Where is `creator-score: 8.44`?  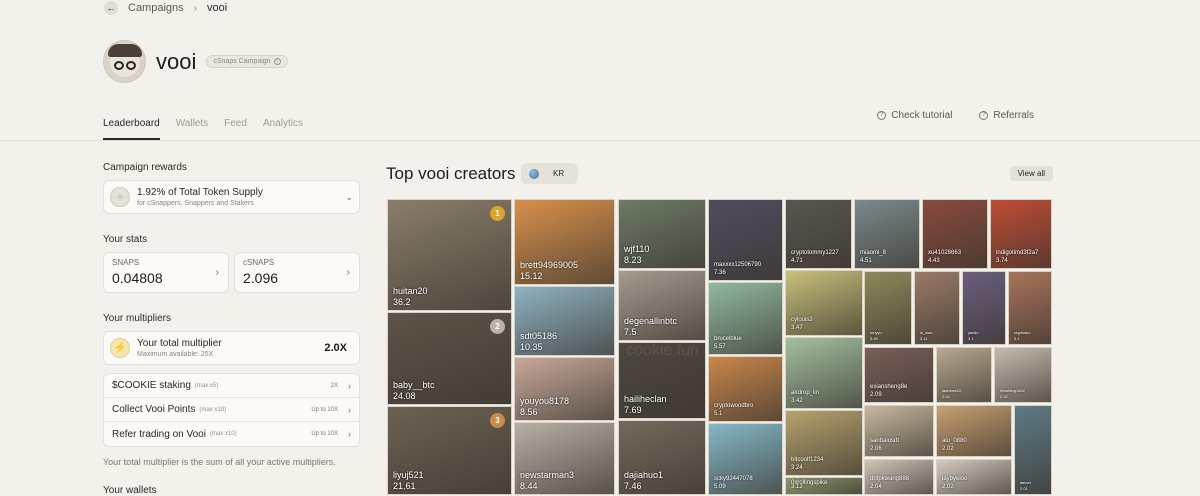
creator-score: 8.44 is located at coordinates (529, 486).